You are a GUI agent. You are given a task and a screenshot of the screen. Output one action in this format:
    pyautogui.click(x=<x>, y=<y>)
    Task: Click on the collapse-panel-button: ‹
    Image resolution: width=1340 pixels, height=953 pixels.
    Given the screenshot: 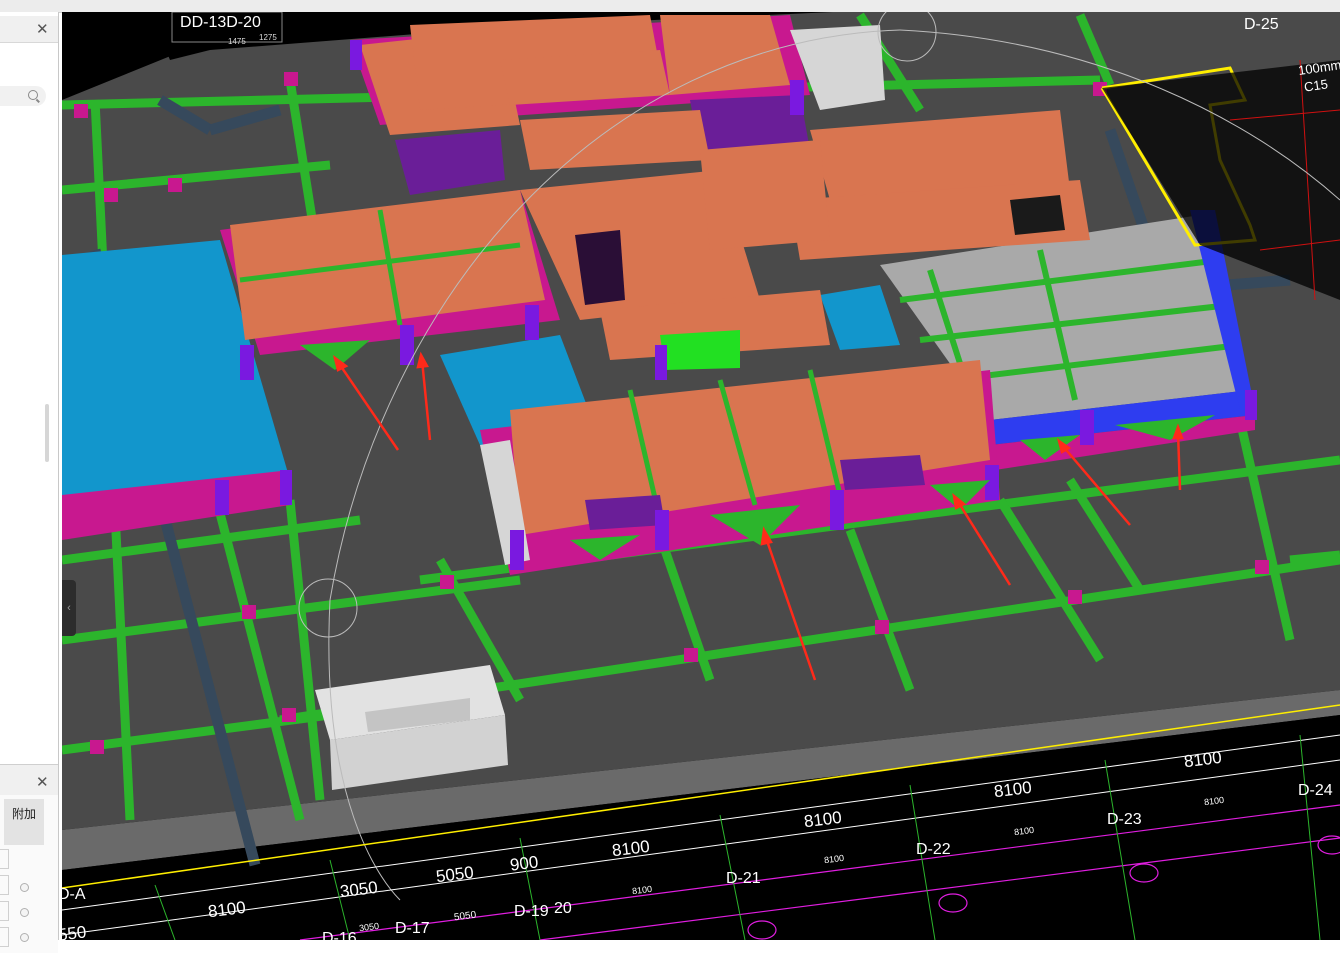 What is the action you would take?
    pyautogui.click(x=69, y=608)
    